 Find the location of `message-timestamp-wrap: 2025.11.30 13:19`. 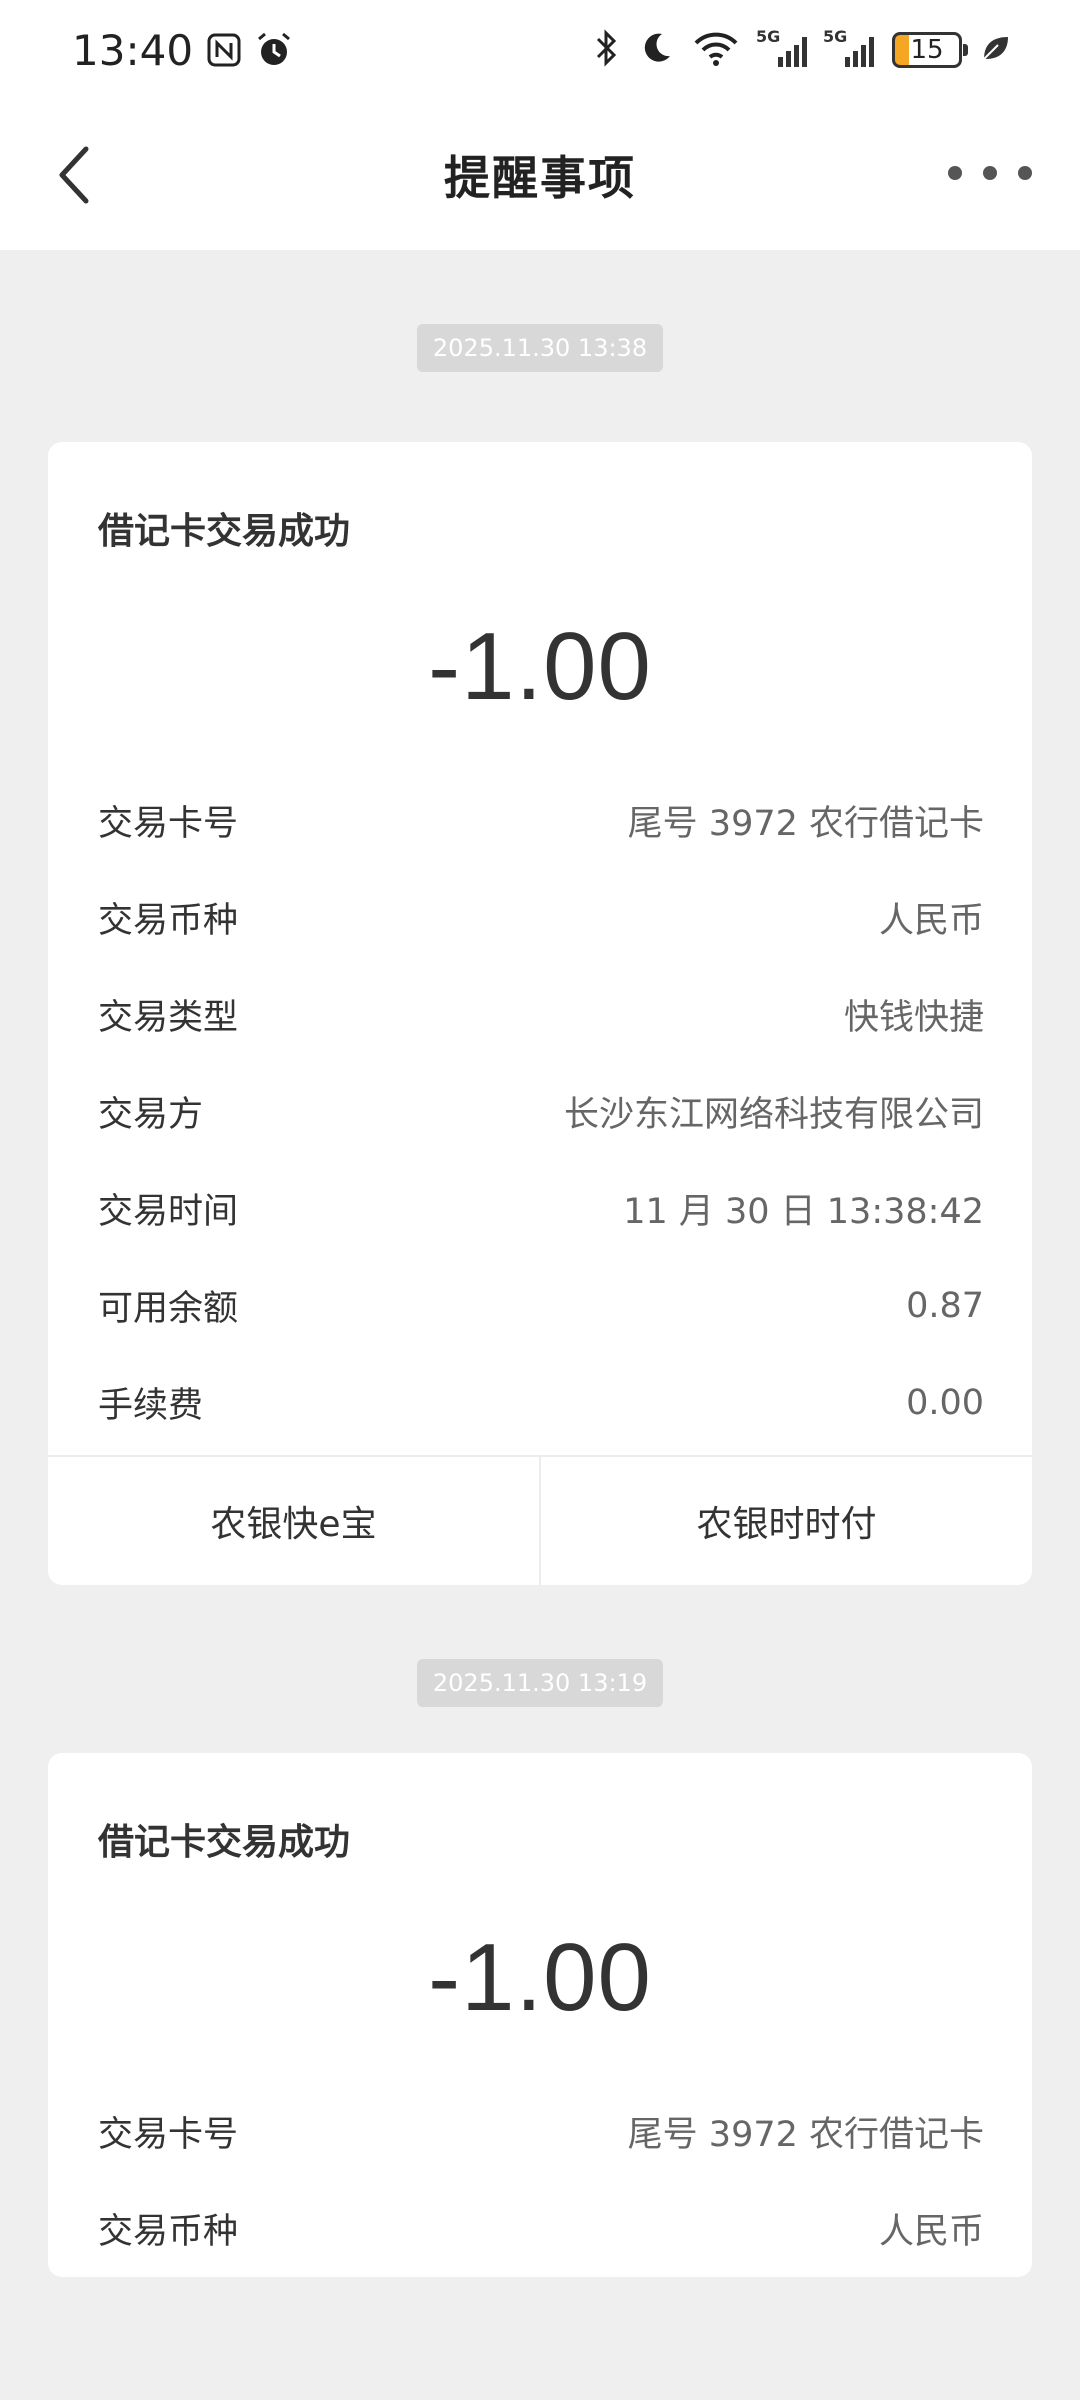

message-timestamp-wrap: 2025.11.30 13:19 is located at coordinates (540, 1683).